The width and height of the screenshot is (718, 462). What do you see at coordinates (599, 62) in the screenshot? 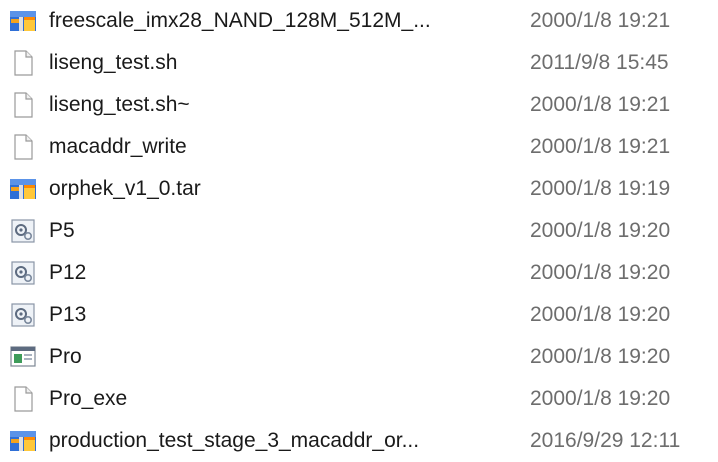
I see `file-date: 2011/9/8 15:45` at bounding box center [599, 62].